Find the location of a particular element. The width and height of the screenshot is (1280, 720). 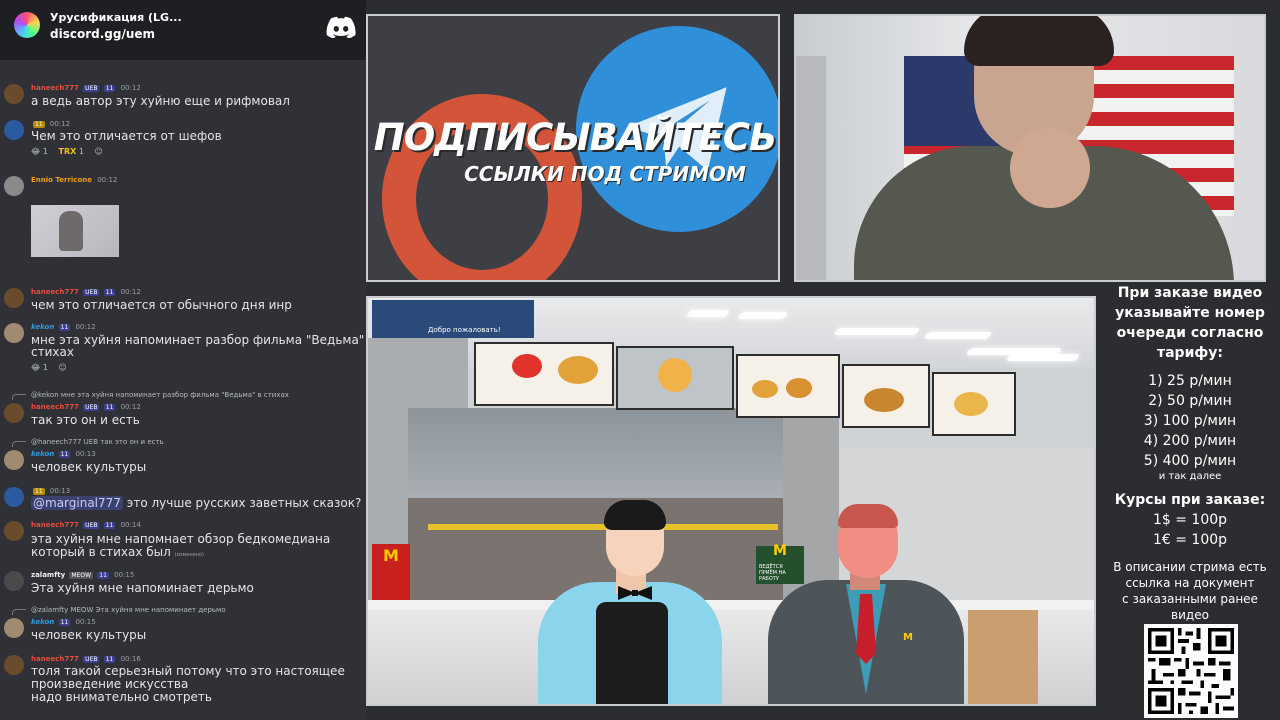

timestamp: 00:13 is located at coordinates (85, 454).